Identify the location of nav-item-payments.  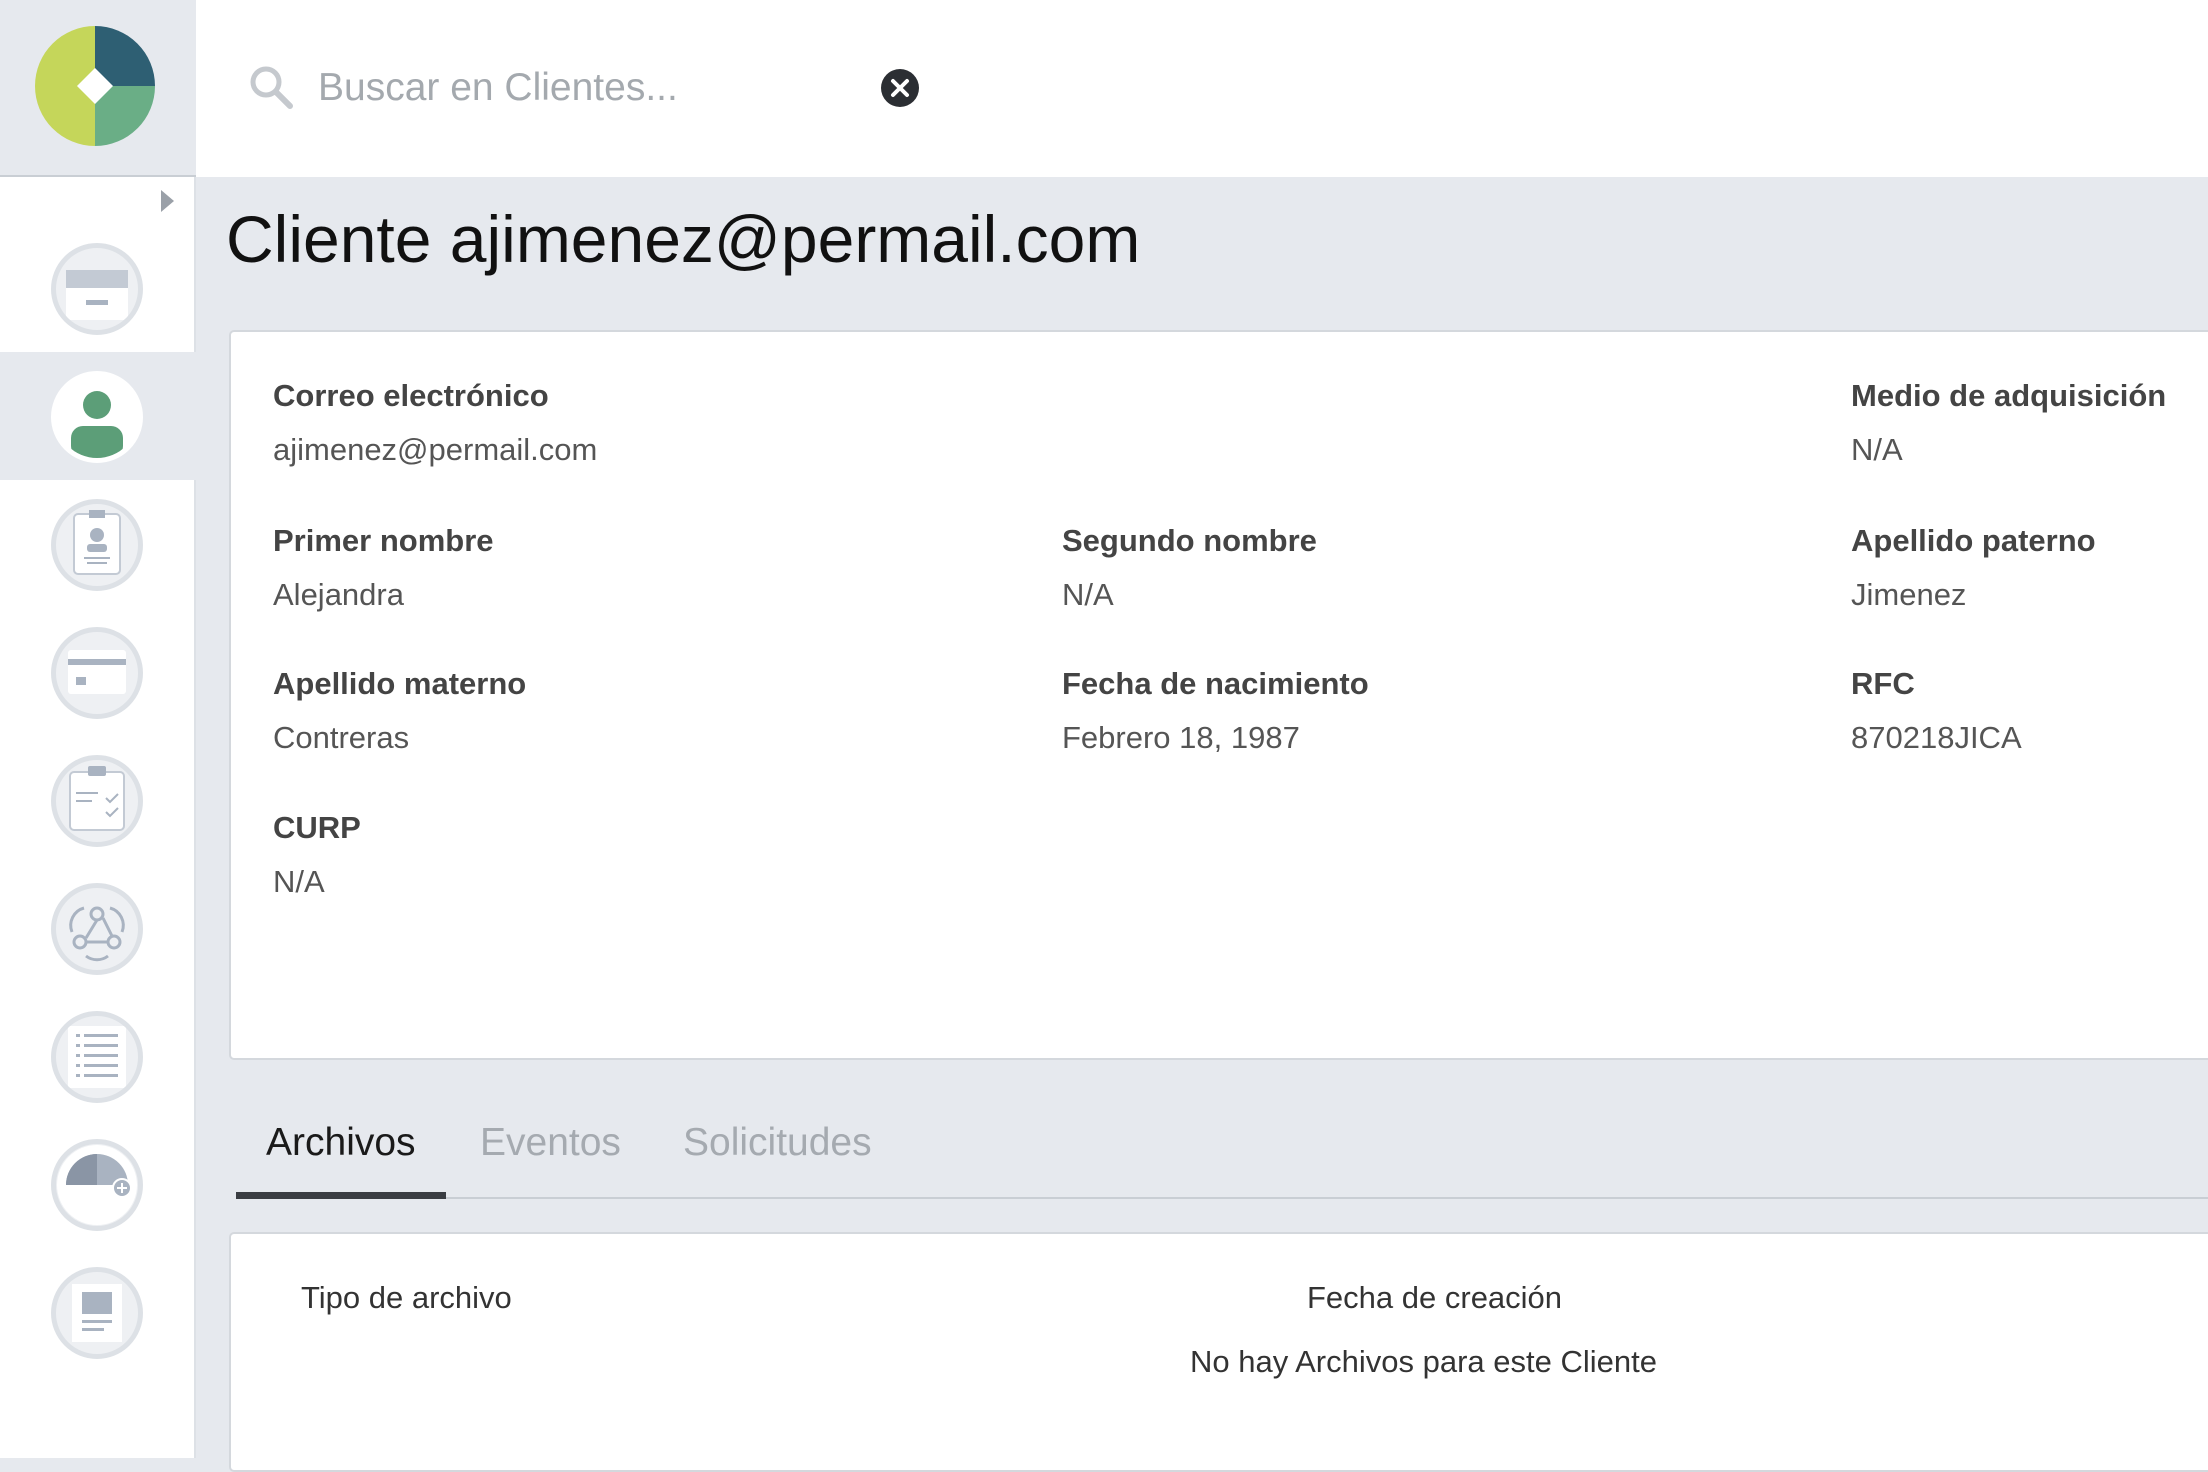
(98, 672).